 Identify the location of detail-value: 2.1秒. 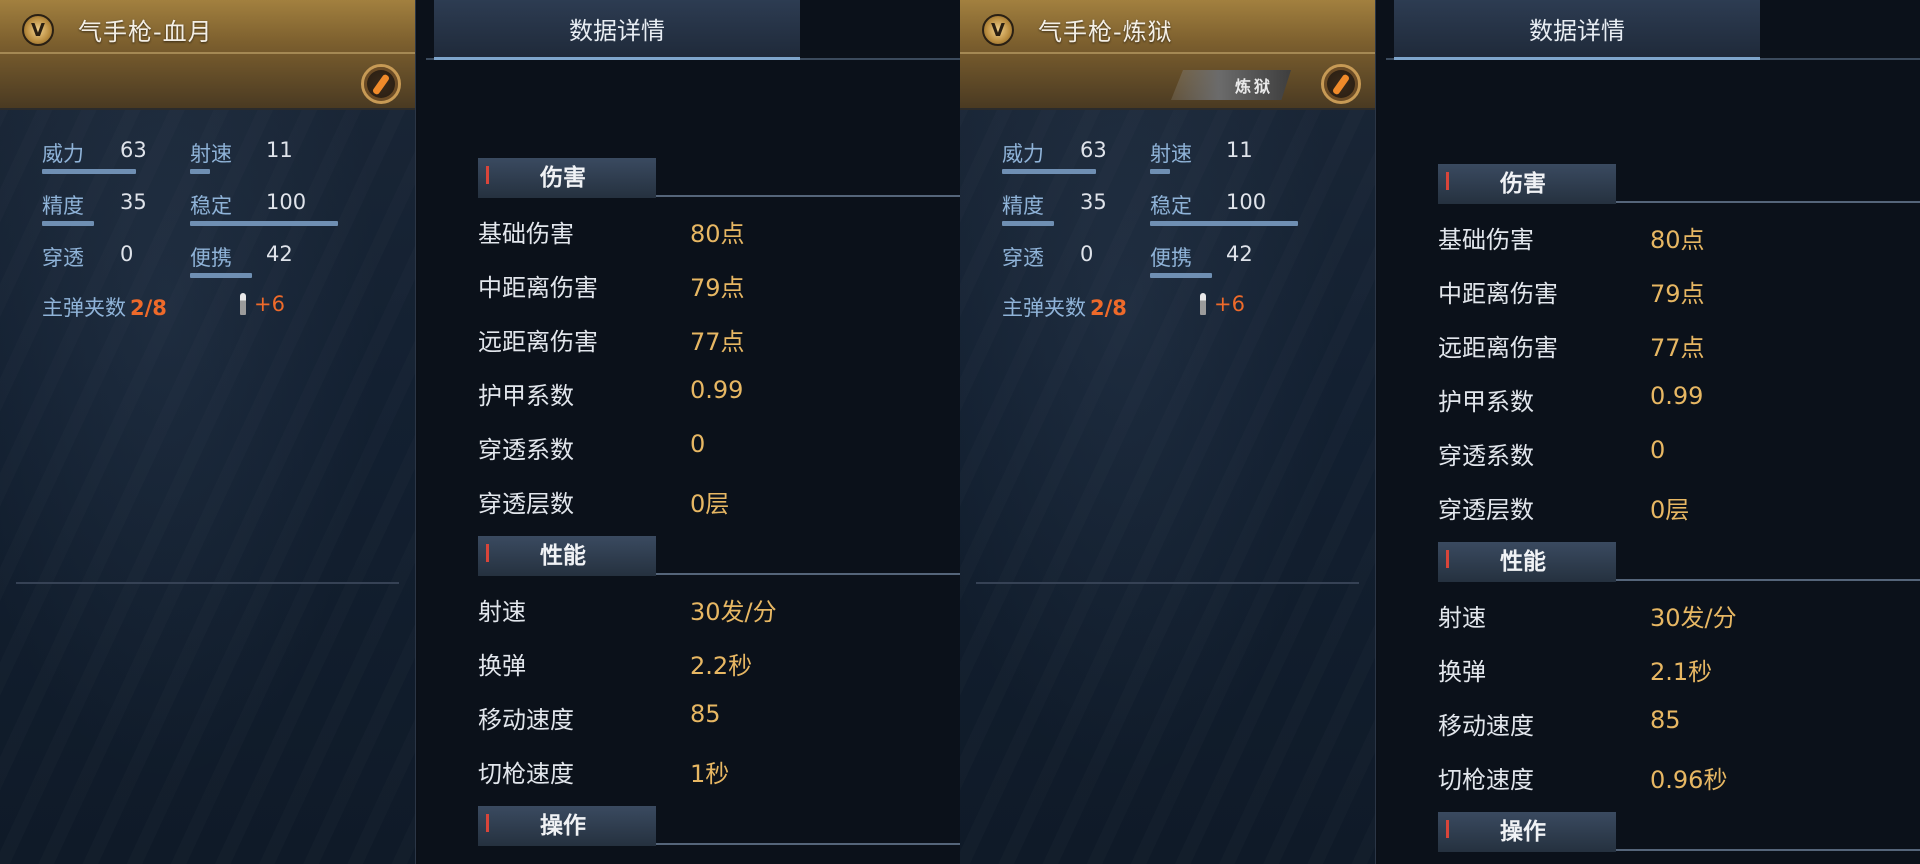
(1681, 672).